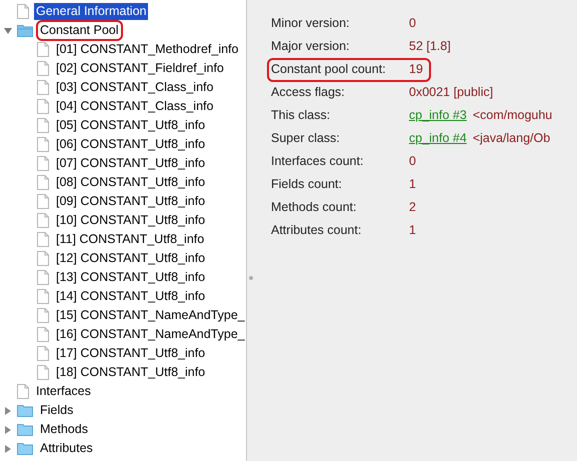 This screenshot has width=577, height=461. What do you see at coordinates (135, 106) in the screenshot?
I see `tree-item: [04] CONSTANT_Class_info` at bounding box center [135, 106].